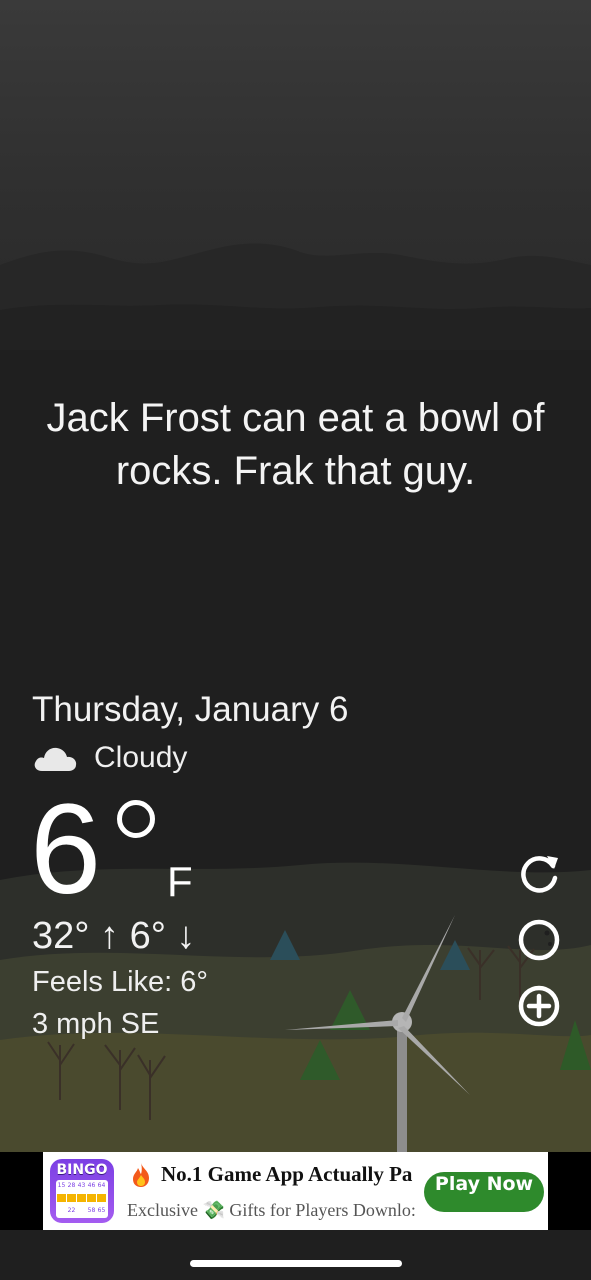 The width and height of the screenshot is (591, 1280). What do you see at coordinates (287, 1174) in the screenshot?
I see `ad-title: No.1 Game App Actually Pa` at bounding box center [287, 1174].